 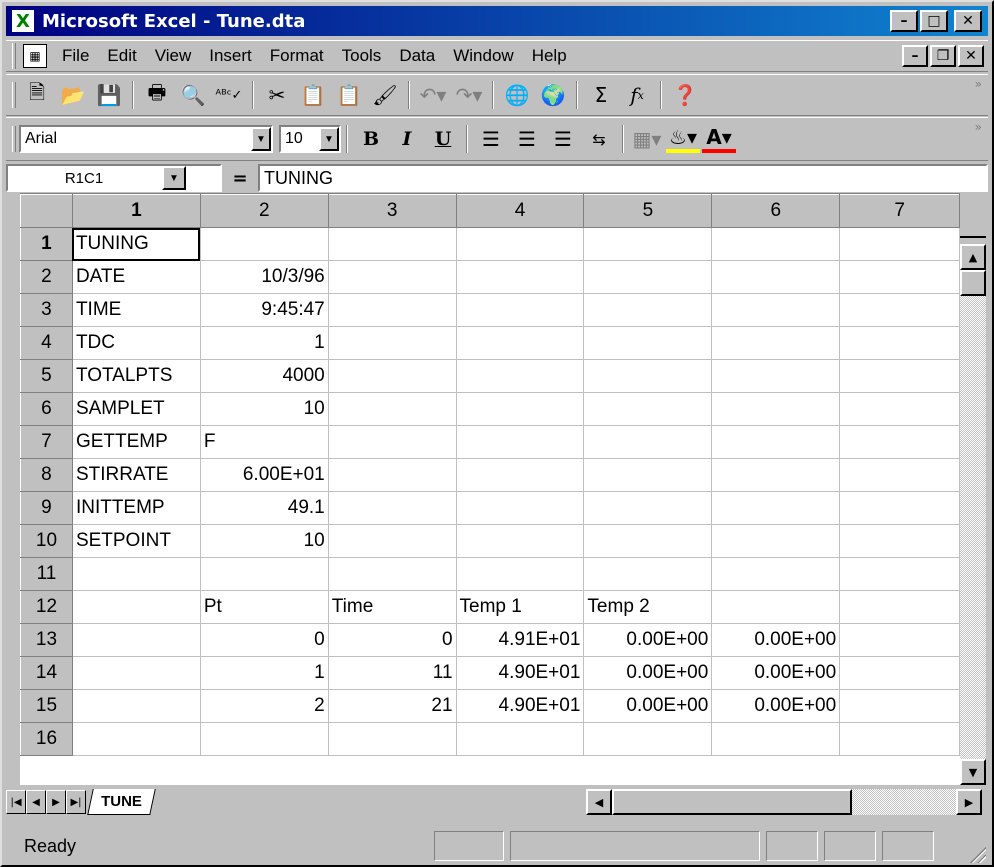 I want to click on save-icon: 💾, so click(x=109, y=95).